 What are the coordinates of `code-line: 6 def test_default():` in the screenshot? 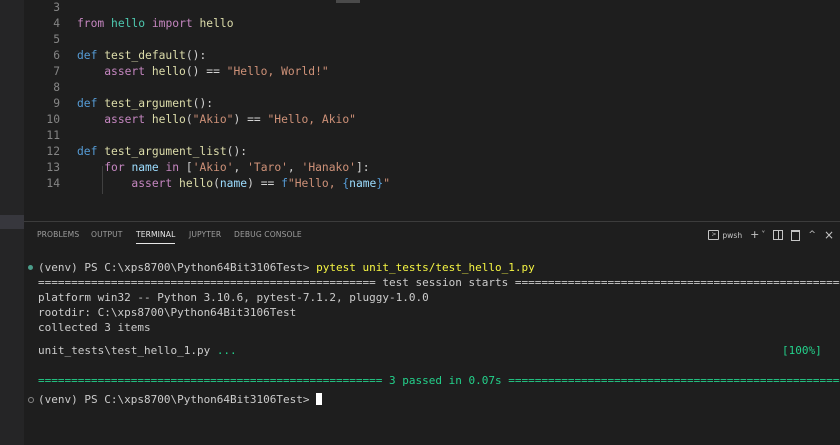 It's located at (424, 56).